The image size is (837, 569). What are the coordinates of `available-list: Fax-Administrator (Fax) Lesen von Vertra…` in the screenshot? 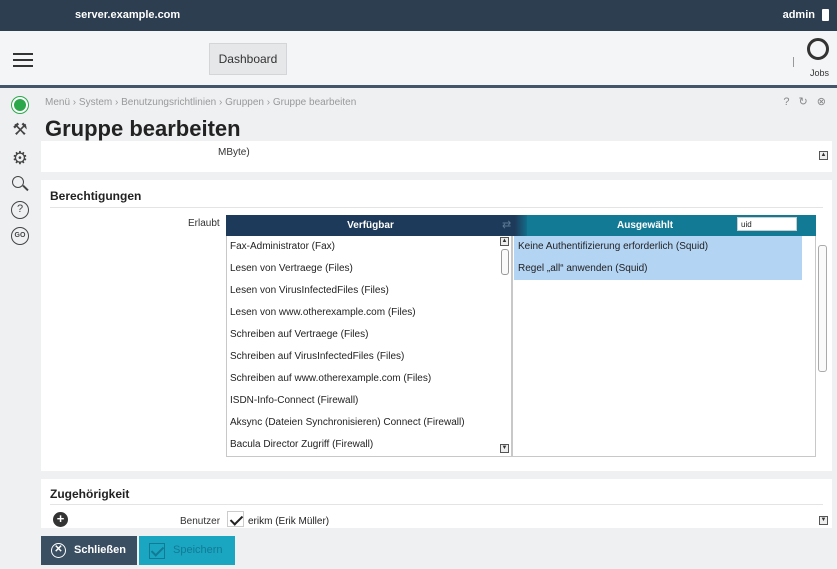 It's located at (369, 346).